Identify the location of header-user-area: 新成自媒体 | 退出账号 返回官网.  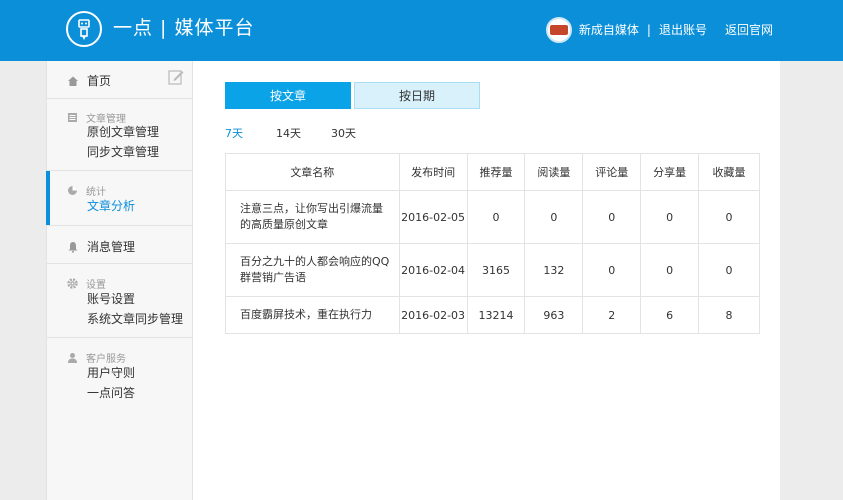
(659, 30).